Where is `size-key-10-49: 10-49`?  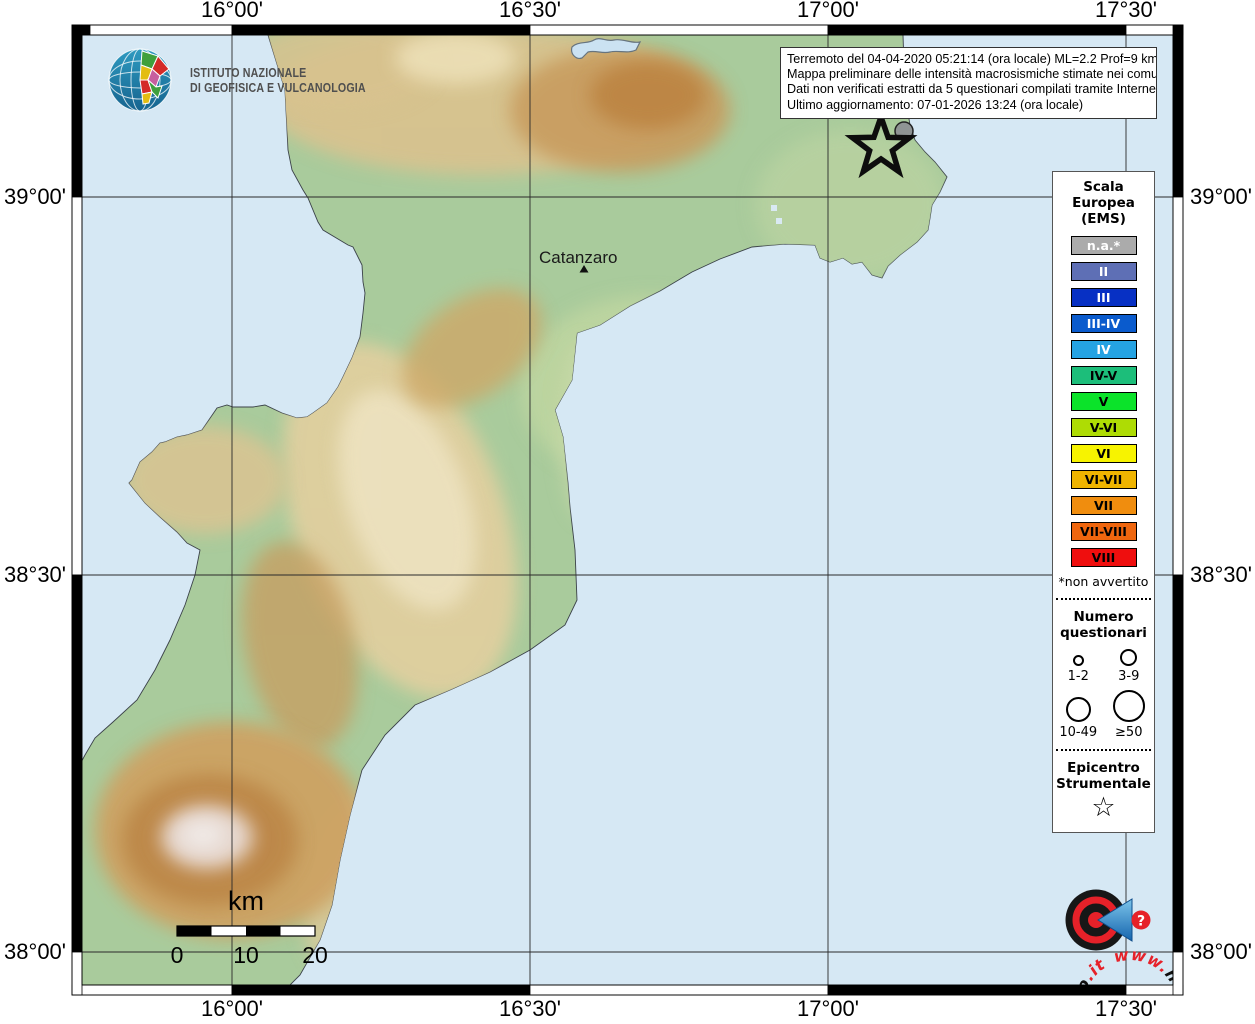 size-key-10-49: 10-49 is located at coordinates (1078, 718).